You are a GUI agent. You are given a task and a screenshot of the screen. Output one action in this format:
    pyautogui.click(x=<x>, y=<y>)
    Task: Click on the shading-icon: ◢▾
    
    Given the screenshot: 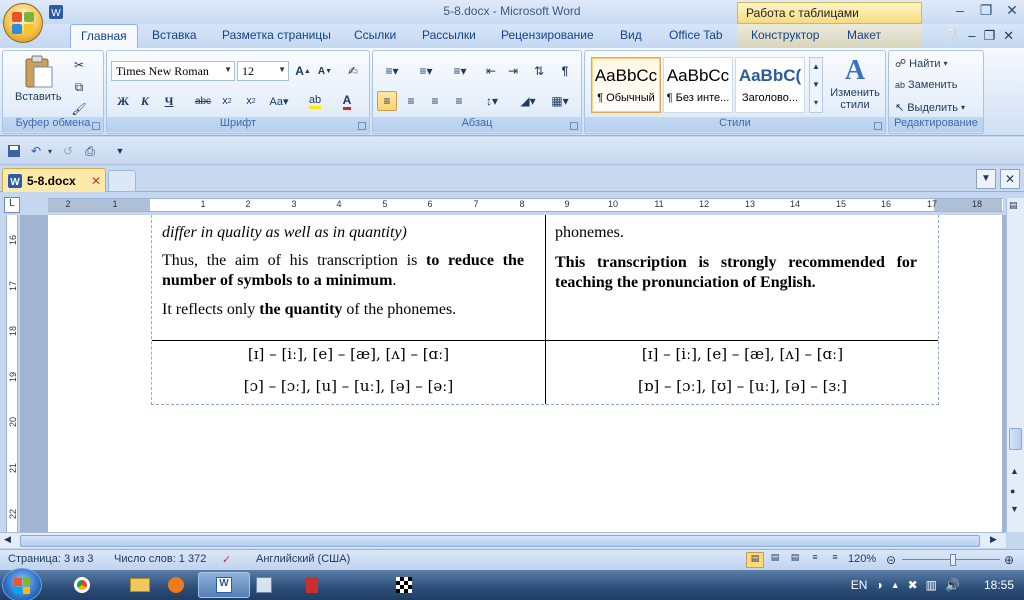 What is the action you would take?
    pyautogui.click(x=528, y=101)
    